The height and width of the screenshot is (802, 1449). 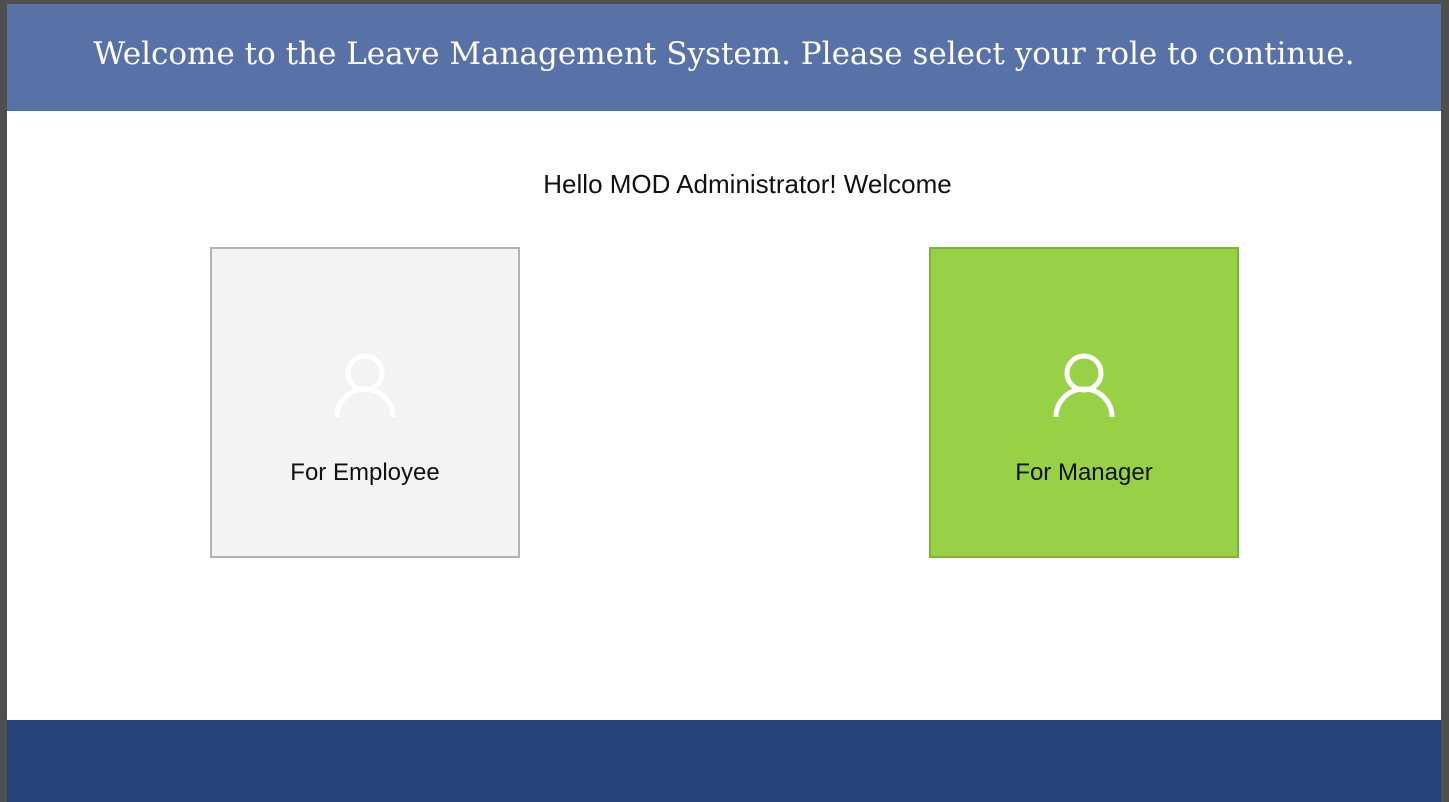 I want to click on employee-role-label: For Employee, so click(x=365, y=472).